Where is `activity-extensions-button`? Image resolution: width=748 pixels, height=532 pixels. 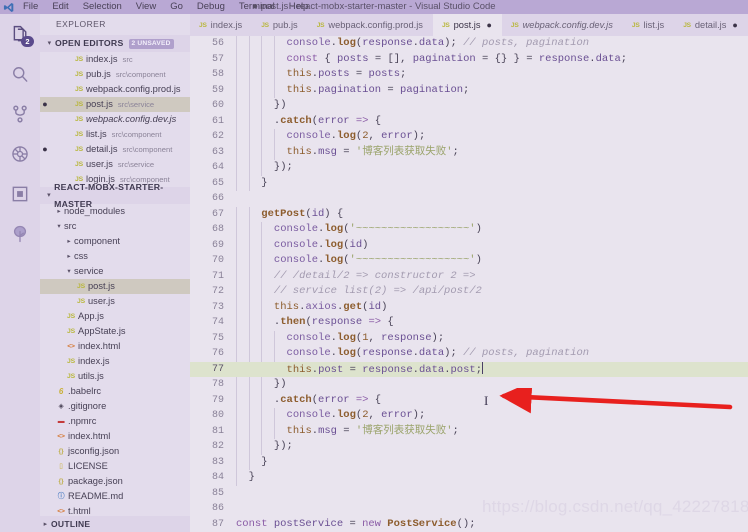 activity-extensions-button is located at coordinates (20, 194).